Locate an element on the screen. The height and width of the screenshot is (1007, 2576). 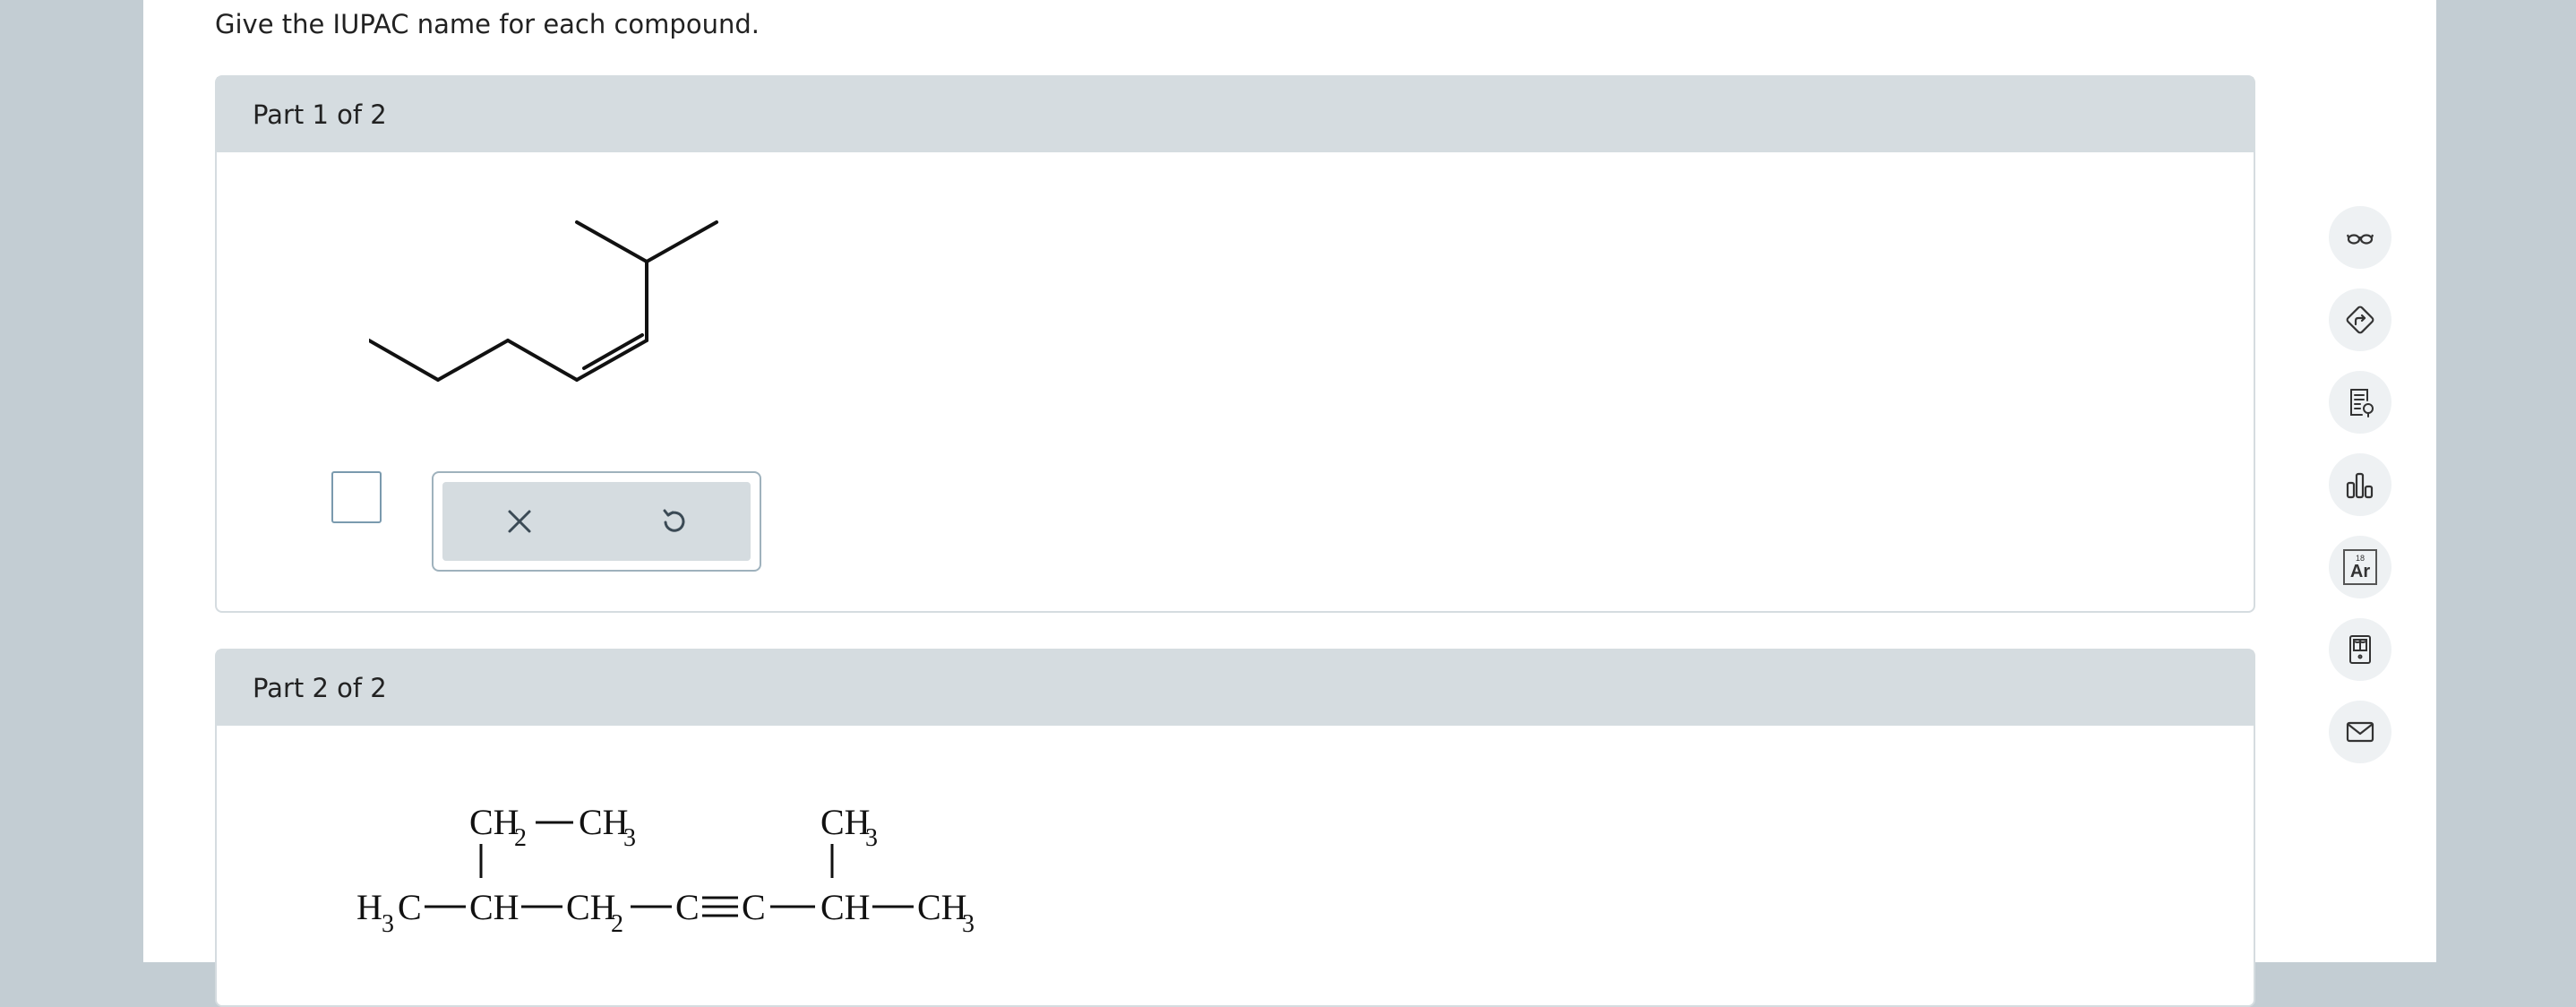
formula-methyl-ch3-sub: 3 is located at coordinates (871, 838).